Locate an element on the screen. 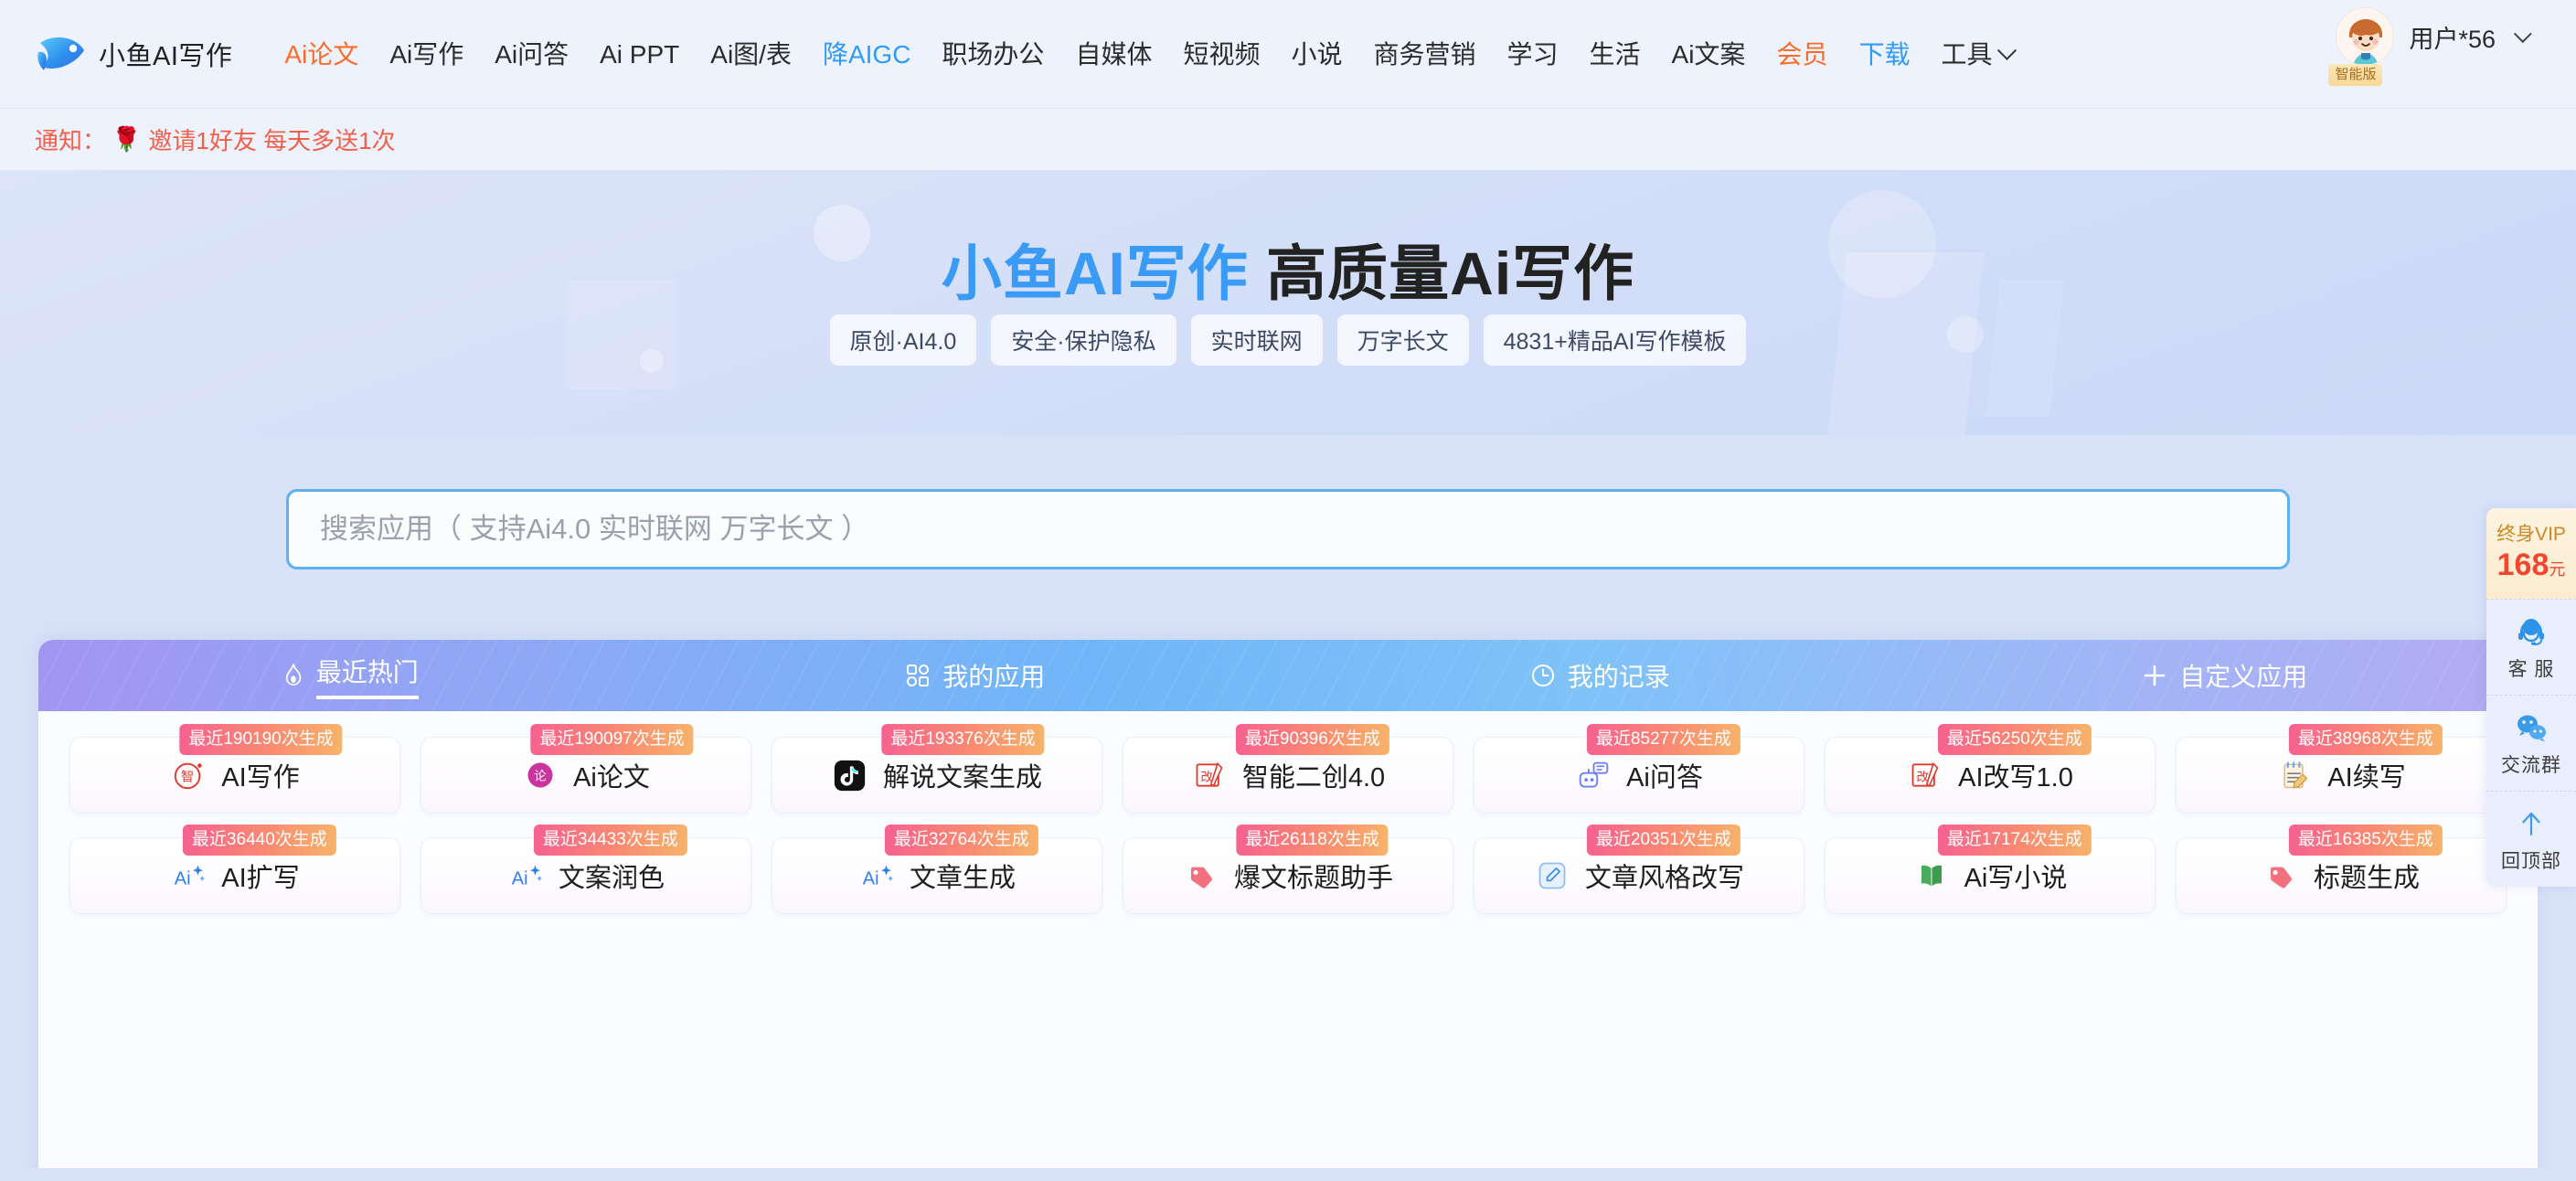  brand-name: 小鱼AI写作 is located at coordinates (166, 57).